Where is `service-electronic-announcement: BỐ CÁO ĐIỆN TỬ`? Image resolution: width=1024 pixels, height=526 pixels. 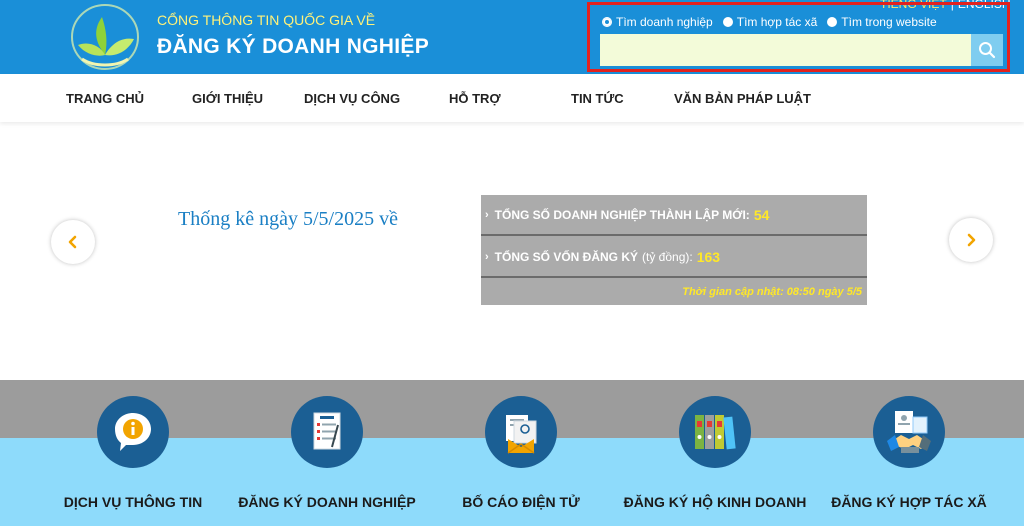 service-electronic-announcement: BỐ CÁO ĐIỆN TỬ is located at coordinates (521, 453).